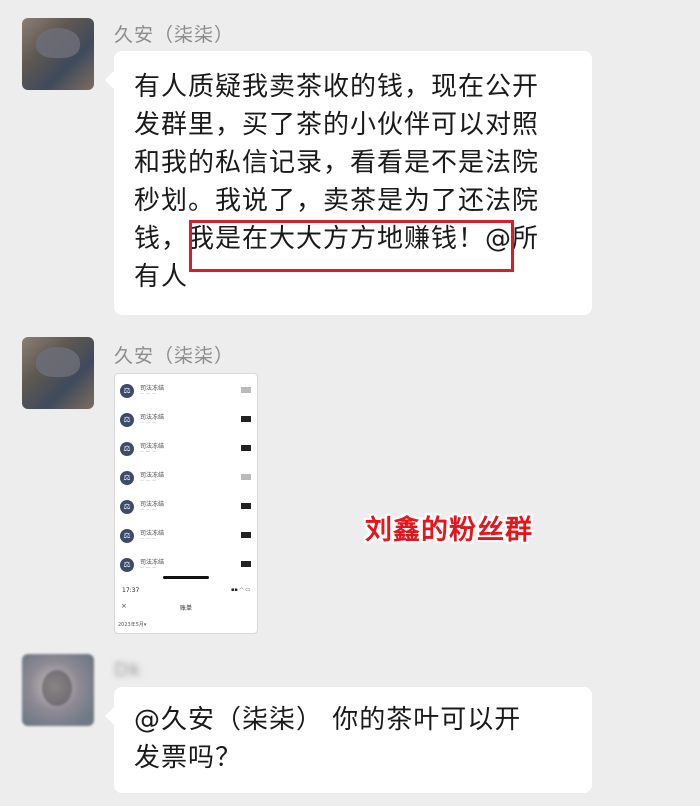 The image size is (700, 806). What do you see at coordinates (337, 87) in the screenshot?
I see `message-line: 有人质疑我卖茶收的钱，现在公开` at bounding box center [337, 87].